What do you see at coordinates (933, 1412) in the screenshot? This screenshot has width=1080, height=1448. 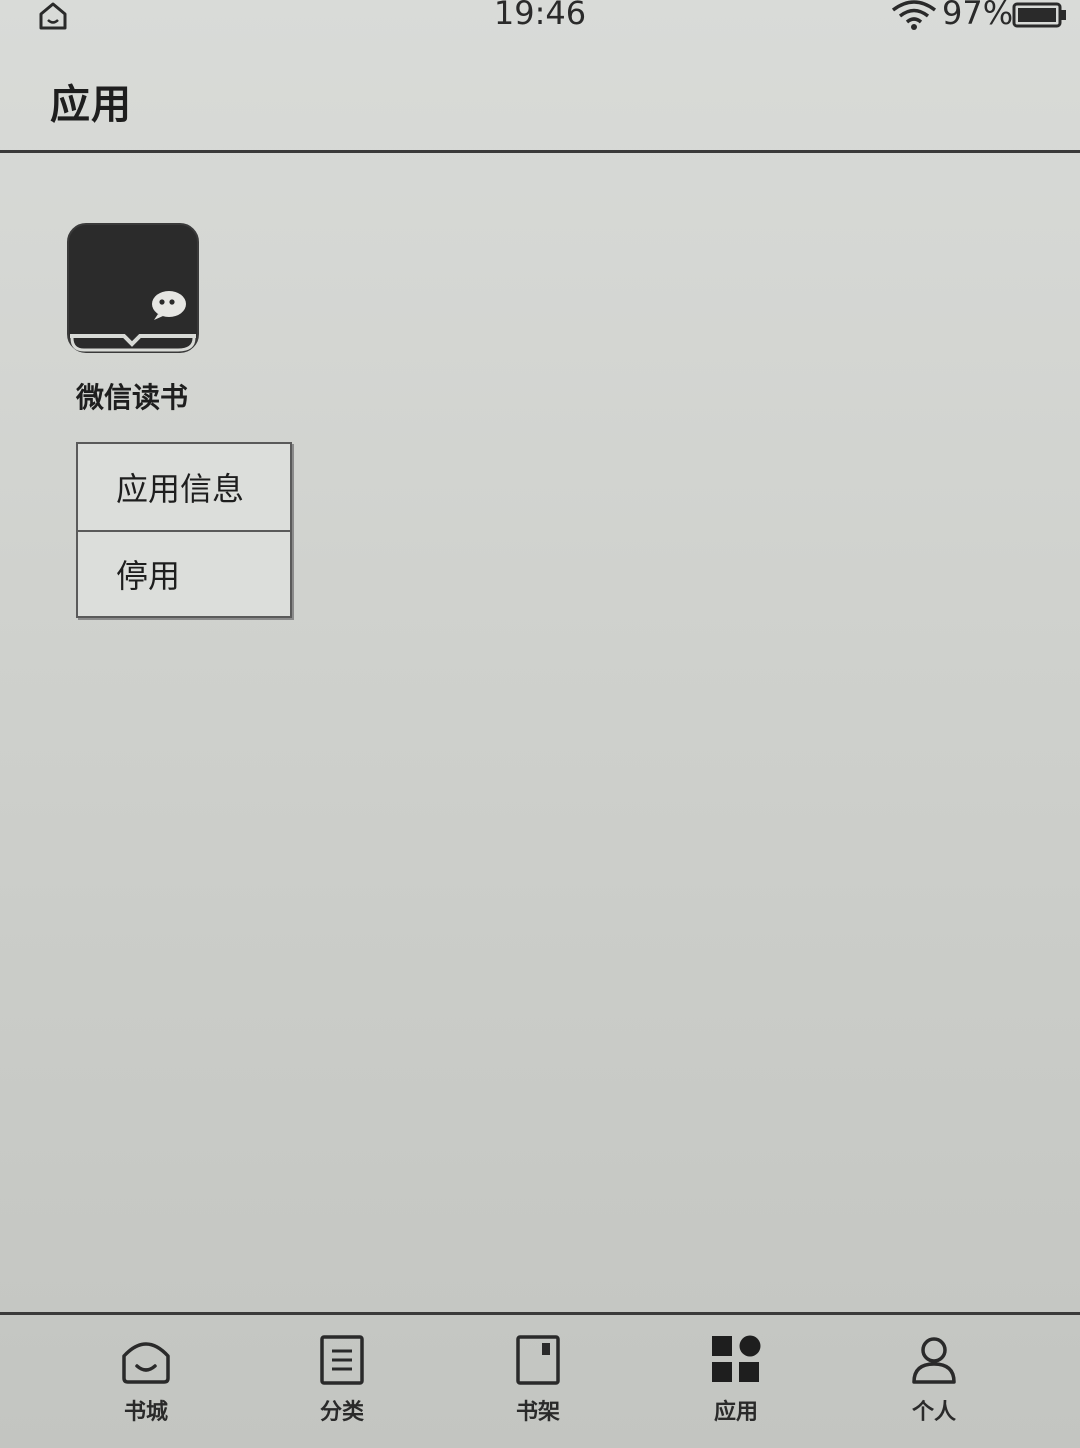 I see `nav-label-profile: 个人` at bounding box center [933, 1412].